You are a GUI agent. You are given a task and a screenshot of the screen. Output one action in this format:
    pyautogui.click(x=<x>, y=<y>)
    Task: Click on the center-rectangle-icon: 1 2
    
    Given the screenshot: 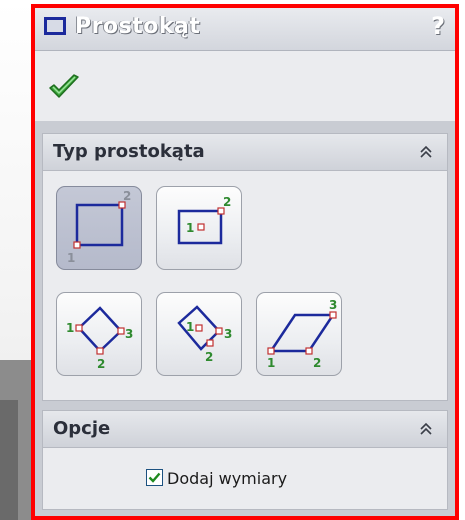 What is the action you would take?
    pyautogui.click(x=204, y=220)
    